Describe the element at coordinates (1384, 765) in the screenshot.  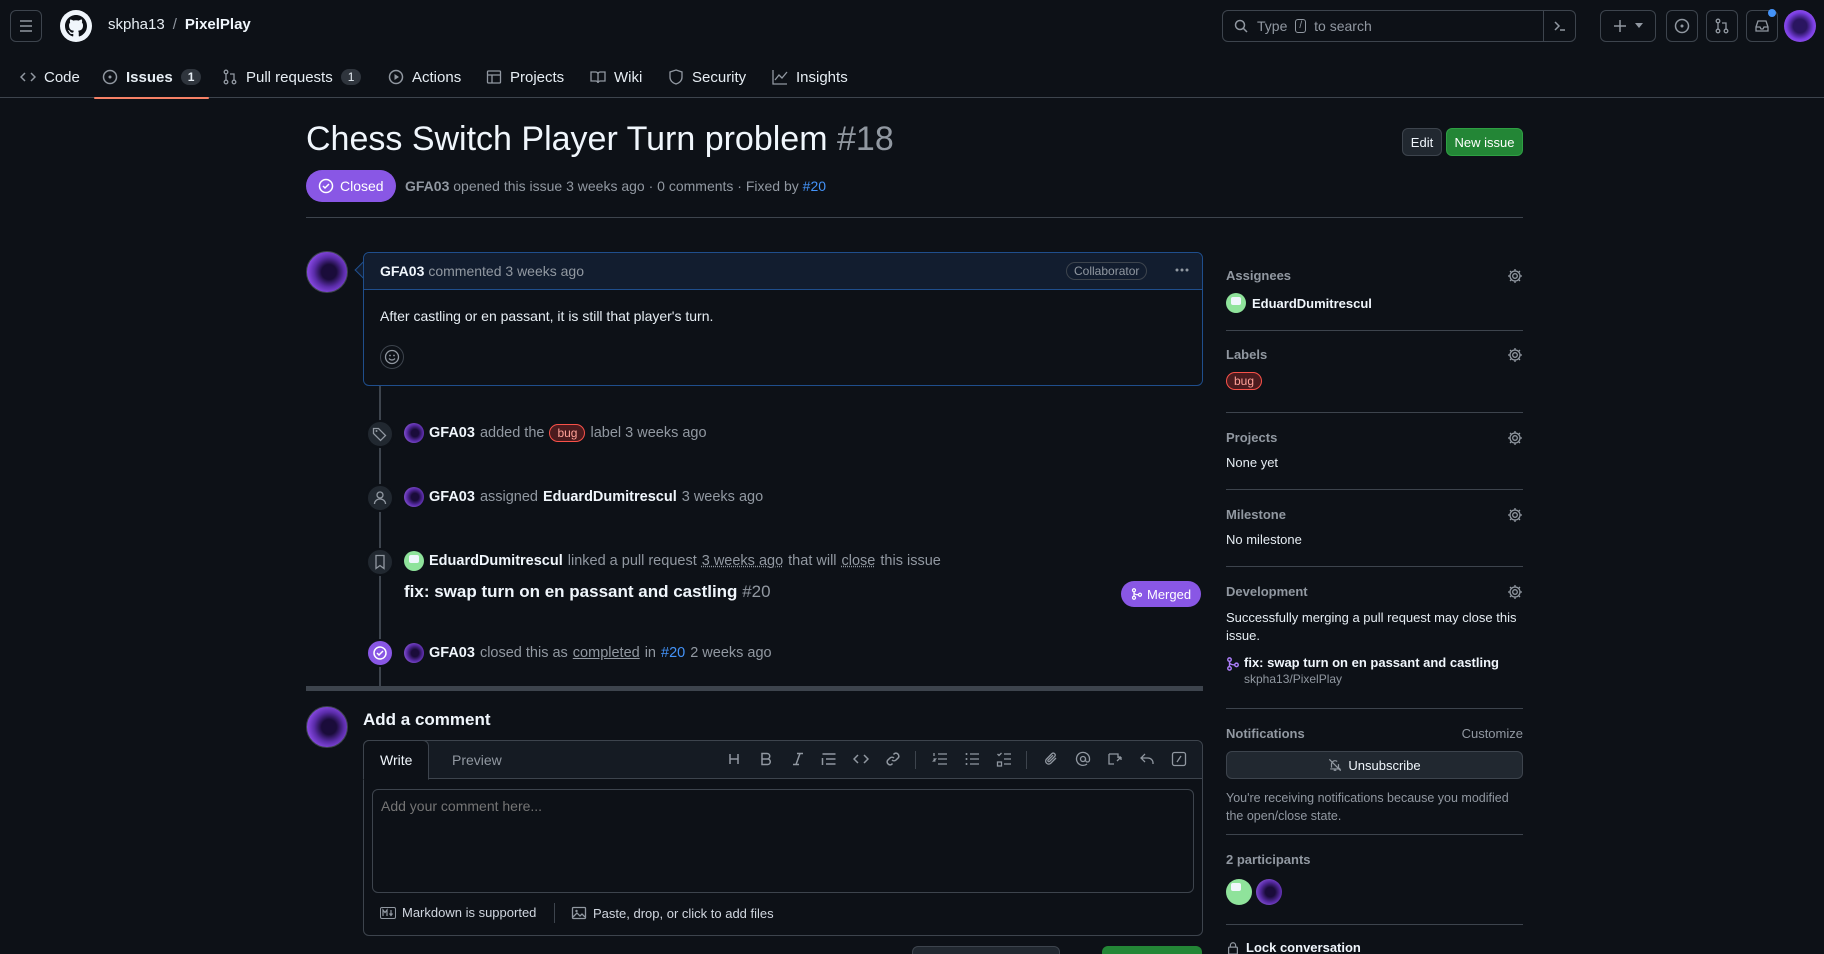
I see `unsubscribe-label: Unsubscribe` at that location.